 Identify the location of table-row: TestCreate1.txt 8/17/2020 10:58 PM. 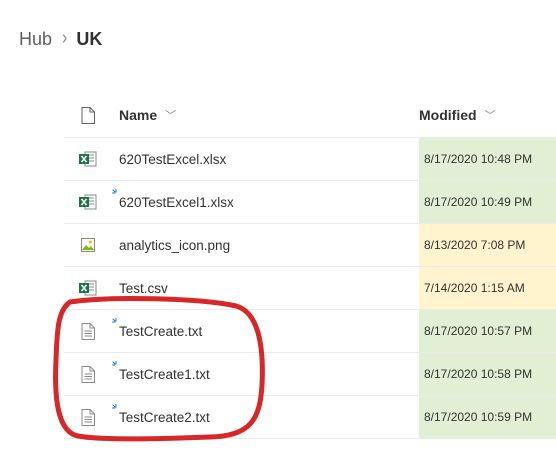
(310, 374).